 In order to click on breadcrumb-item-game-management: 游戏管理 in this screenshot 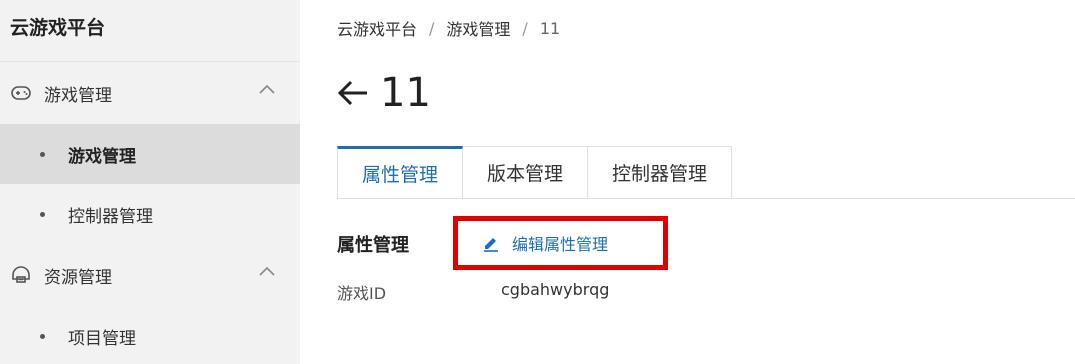, I will do `click(478, 28)`.